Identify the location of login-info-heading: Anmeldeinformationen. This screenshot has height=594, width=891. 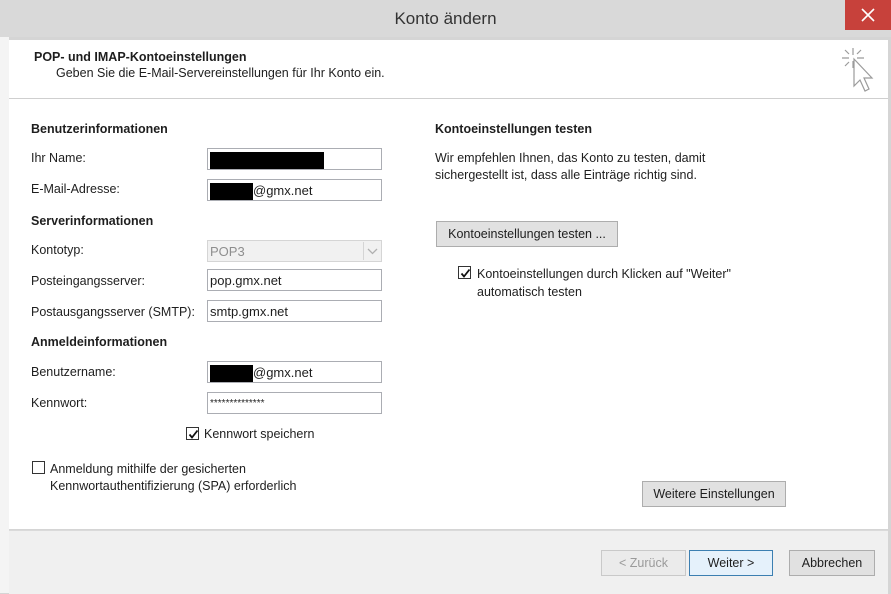
(99, 342).